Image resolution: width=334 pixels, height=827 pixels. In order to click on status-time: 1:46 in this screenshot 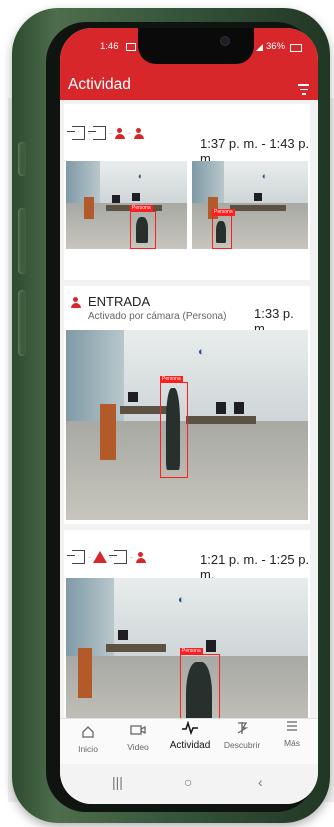, I will do `click(109, 46)`.